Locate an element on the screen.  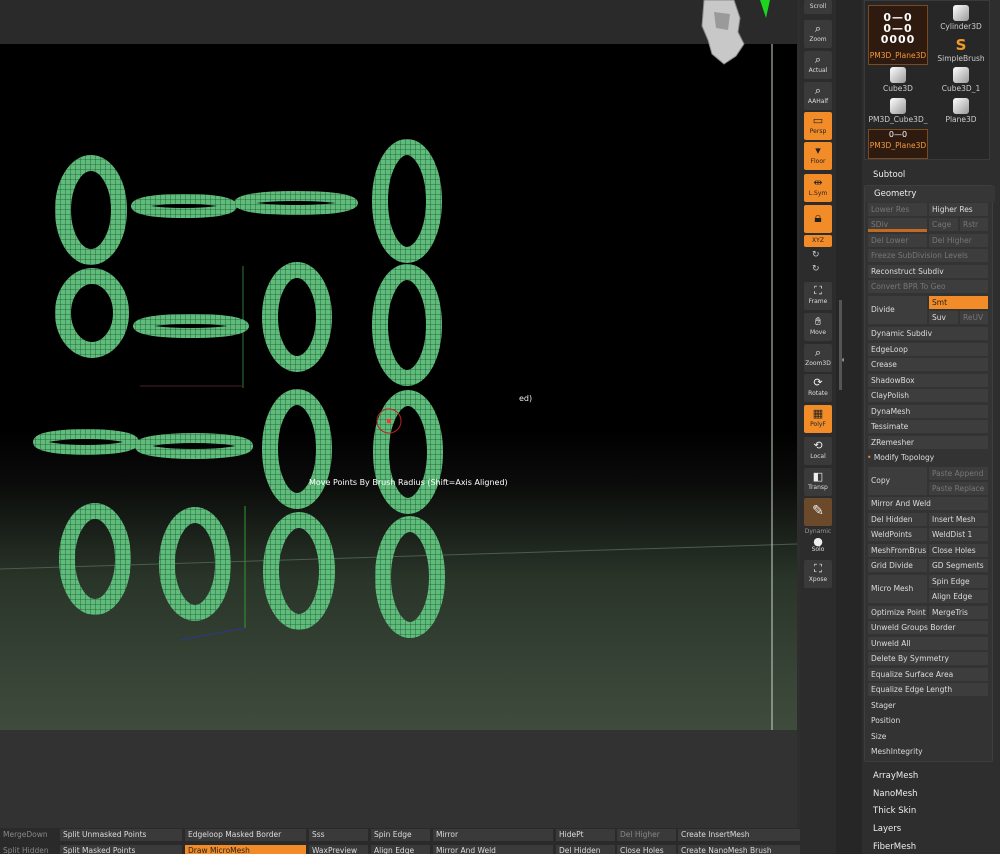
meshintegrity-header: MeshIntegrity is located at coordinates (928, 751).